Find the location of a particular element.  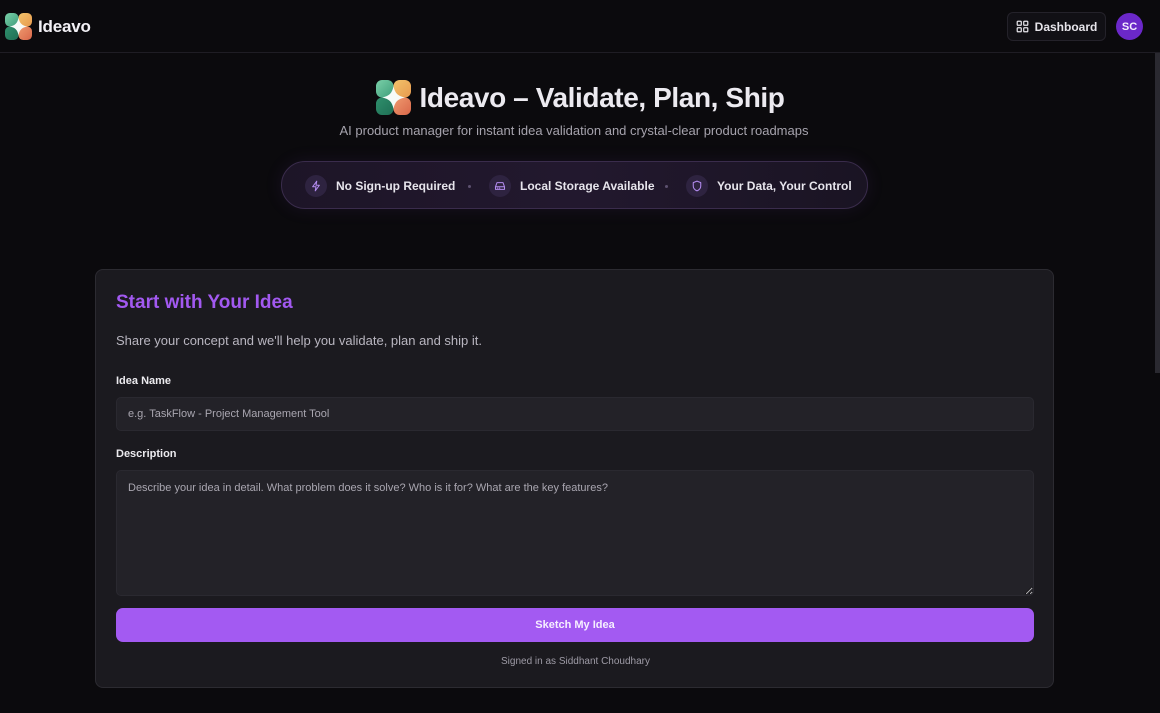

signed-in-status: Signed in as Siddhant Choudhary is located at coordinates (575, 661).